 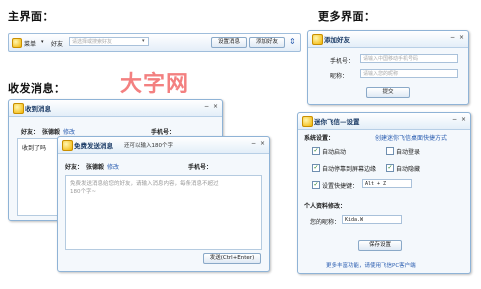 I want to click on auto-login-checkbox, so click(x=390, y=151).